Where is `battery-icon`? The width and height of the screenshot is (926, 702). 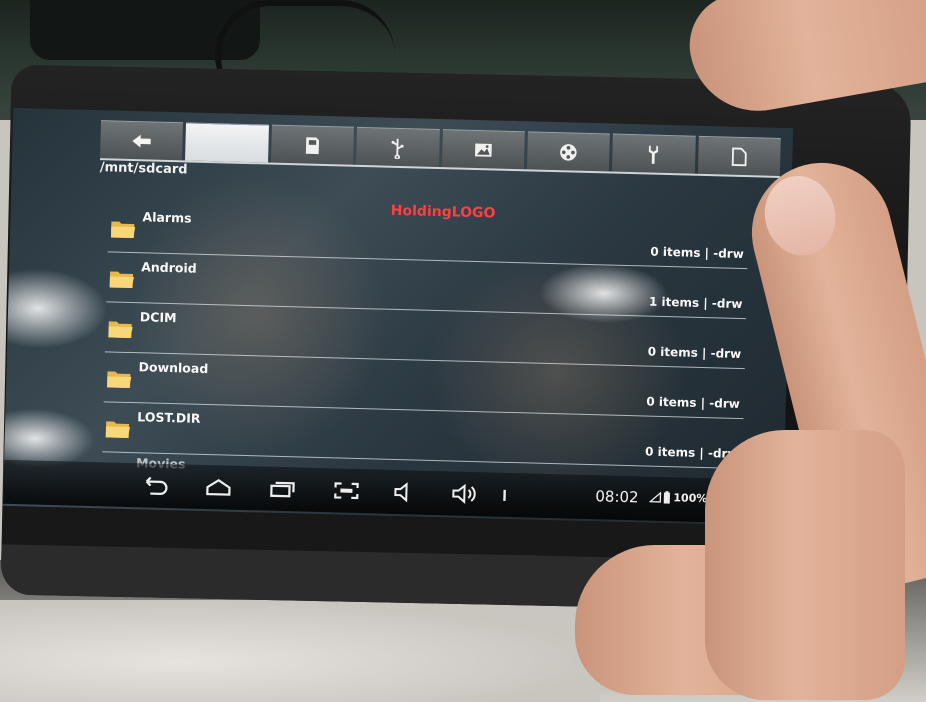
battery-icon is located at coordinates (666, 497).